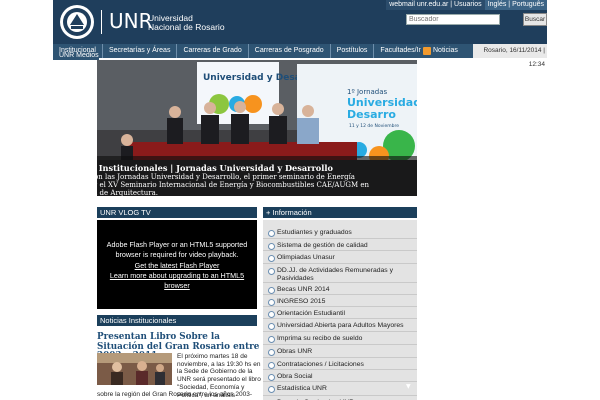 The image size is (600, 400). Describe the element at coordinates (340, 389) in the screenshot. I see `info-list-item: Estadística UNR` at that location.